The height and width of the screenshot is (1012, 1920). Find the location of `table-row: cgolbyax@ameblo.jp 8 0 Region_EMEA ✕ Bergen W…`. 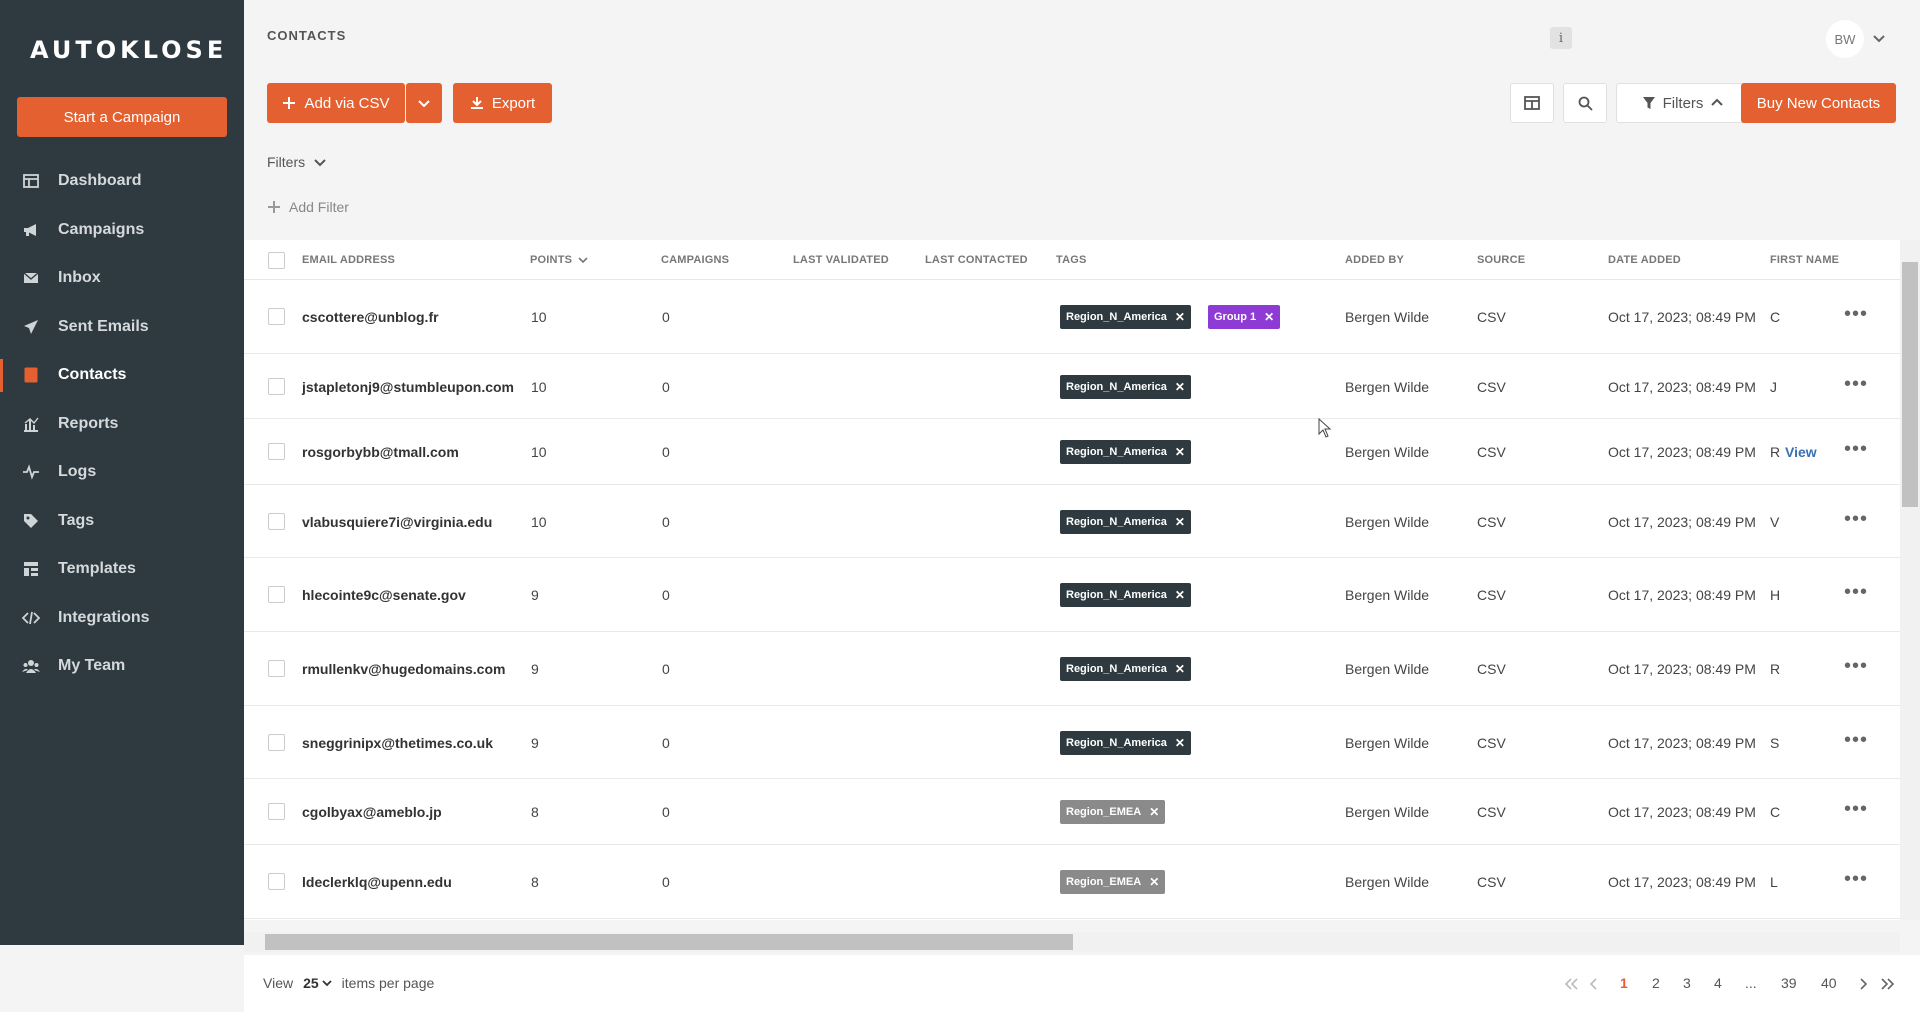

table-row: cgolbyax@ameblo.jp 8 0 Region_EMEA ✕ Bergen W… is located at coordinates (1072, 812).